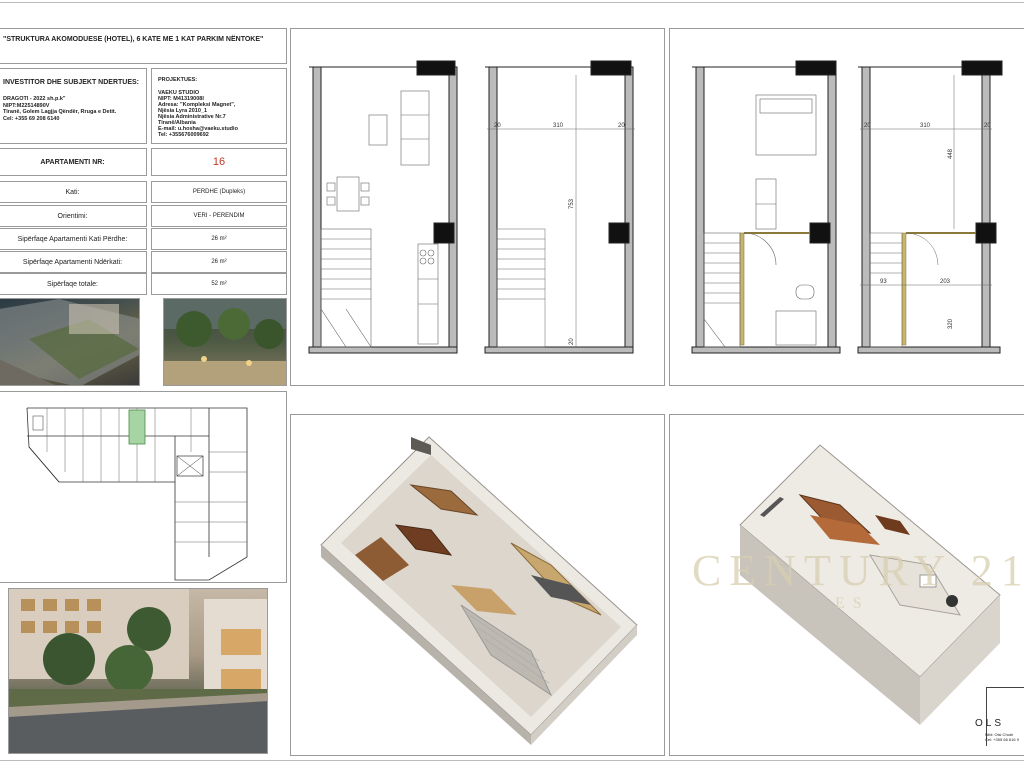  I want to click on signature-line: Cel: +355 66 616 9, so click(1002, 739).